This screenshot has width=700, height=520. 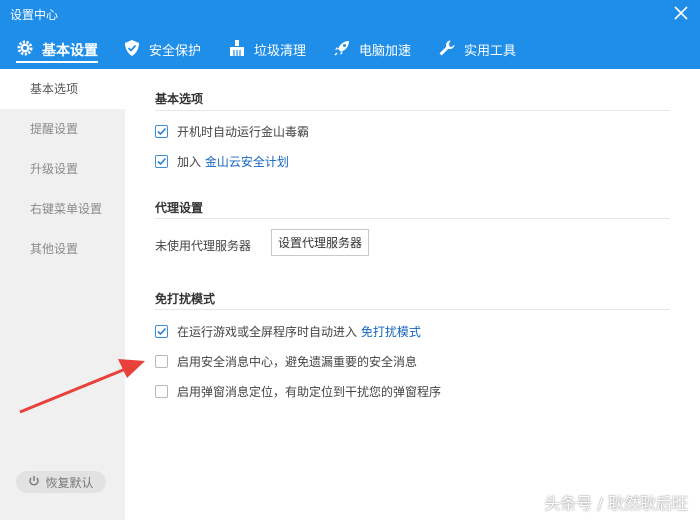 What do you see at coordinates (447, 50) in the screenshot?
I see `wrench-icon` at bounding box center [447, 50].